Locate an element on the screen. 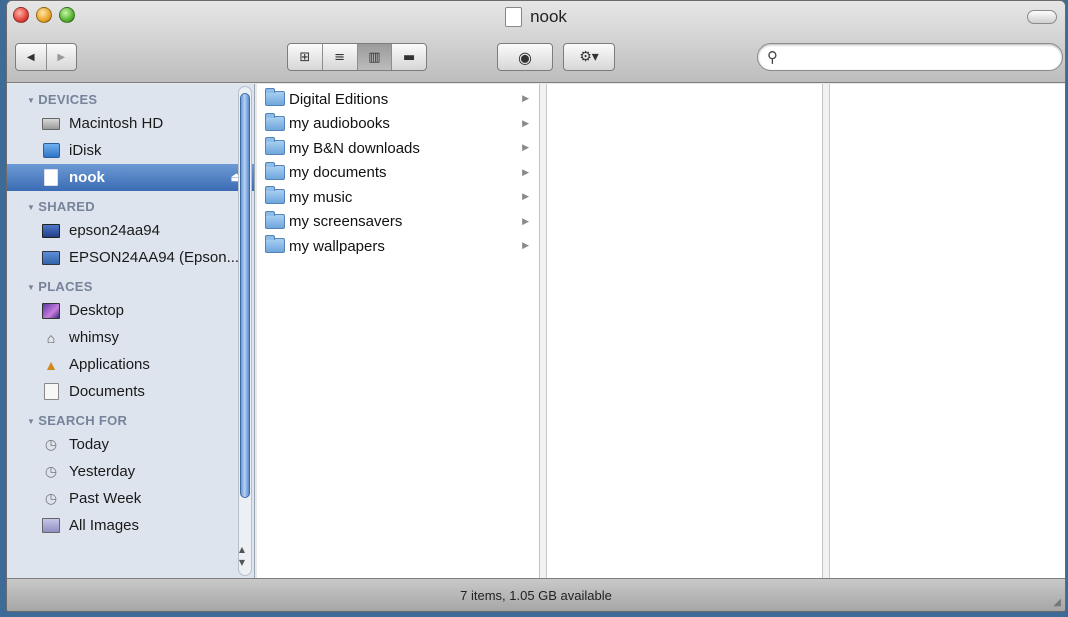 Image resolution: width=1068 pixels, height=617 pixels. sidebar-item-epson24aa94: epson24aa94 is located at coordinates (130, 230).